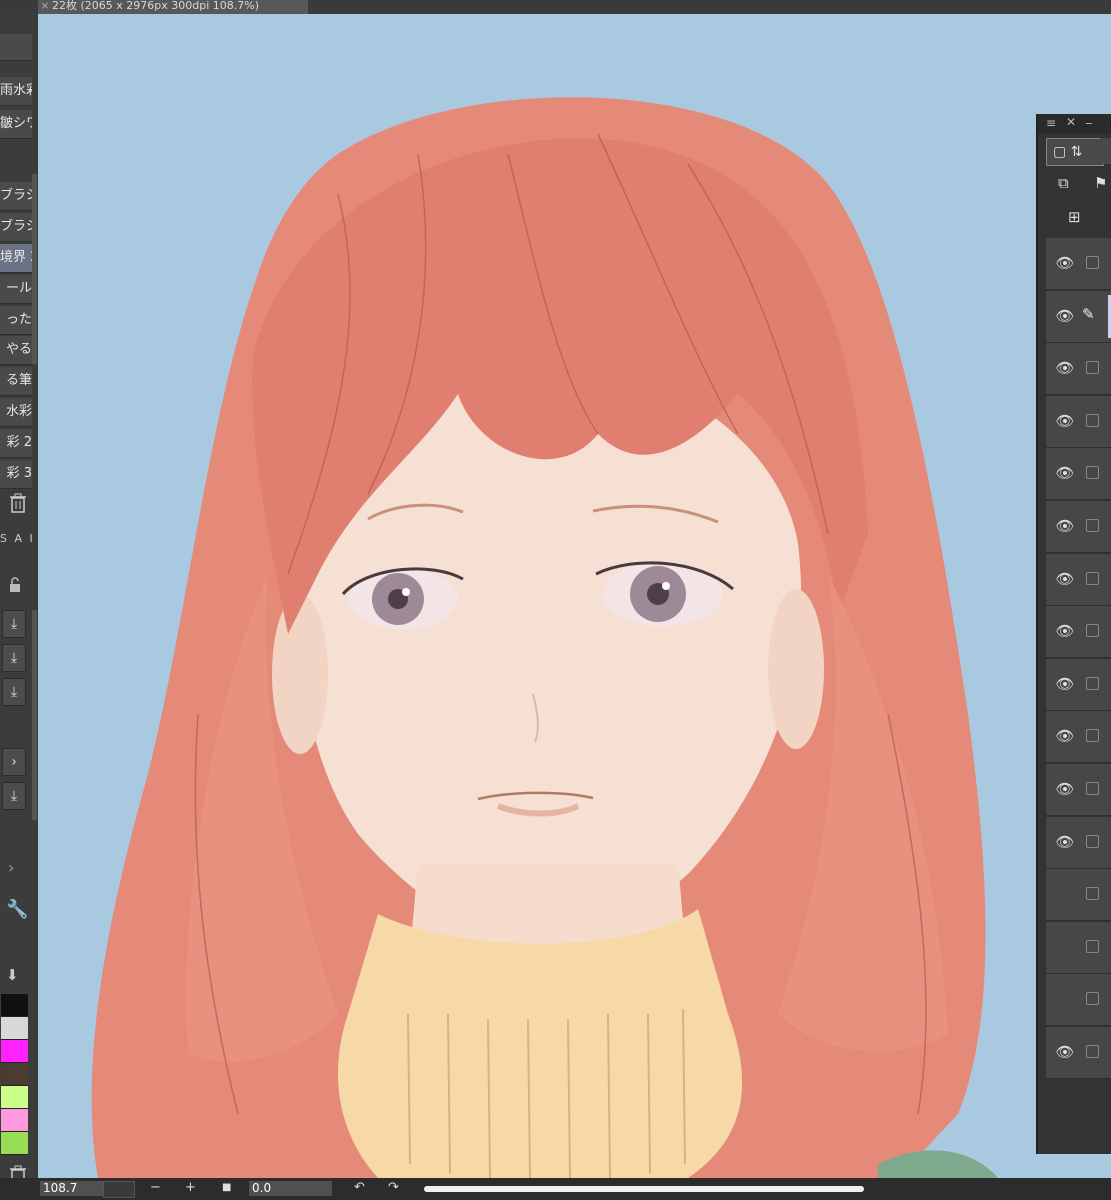 This screenshot has width=1111, height=1200. Describe the element at coordinates (173, 7) in the screenshot. I see `document-tab: × 22枚 (2065 x 2976px 300dpi 108.7%)` at that location.